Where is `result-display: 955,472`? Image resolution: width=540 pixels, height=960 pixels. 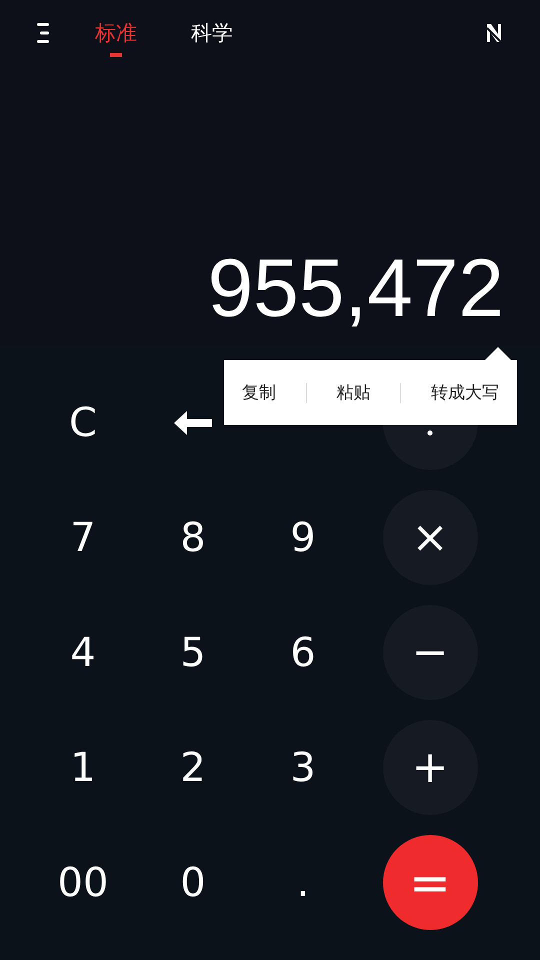
result-display: 955,472 is located at coordinates (356, 292).